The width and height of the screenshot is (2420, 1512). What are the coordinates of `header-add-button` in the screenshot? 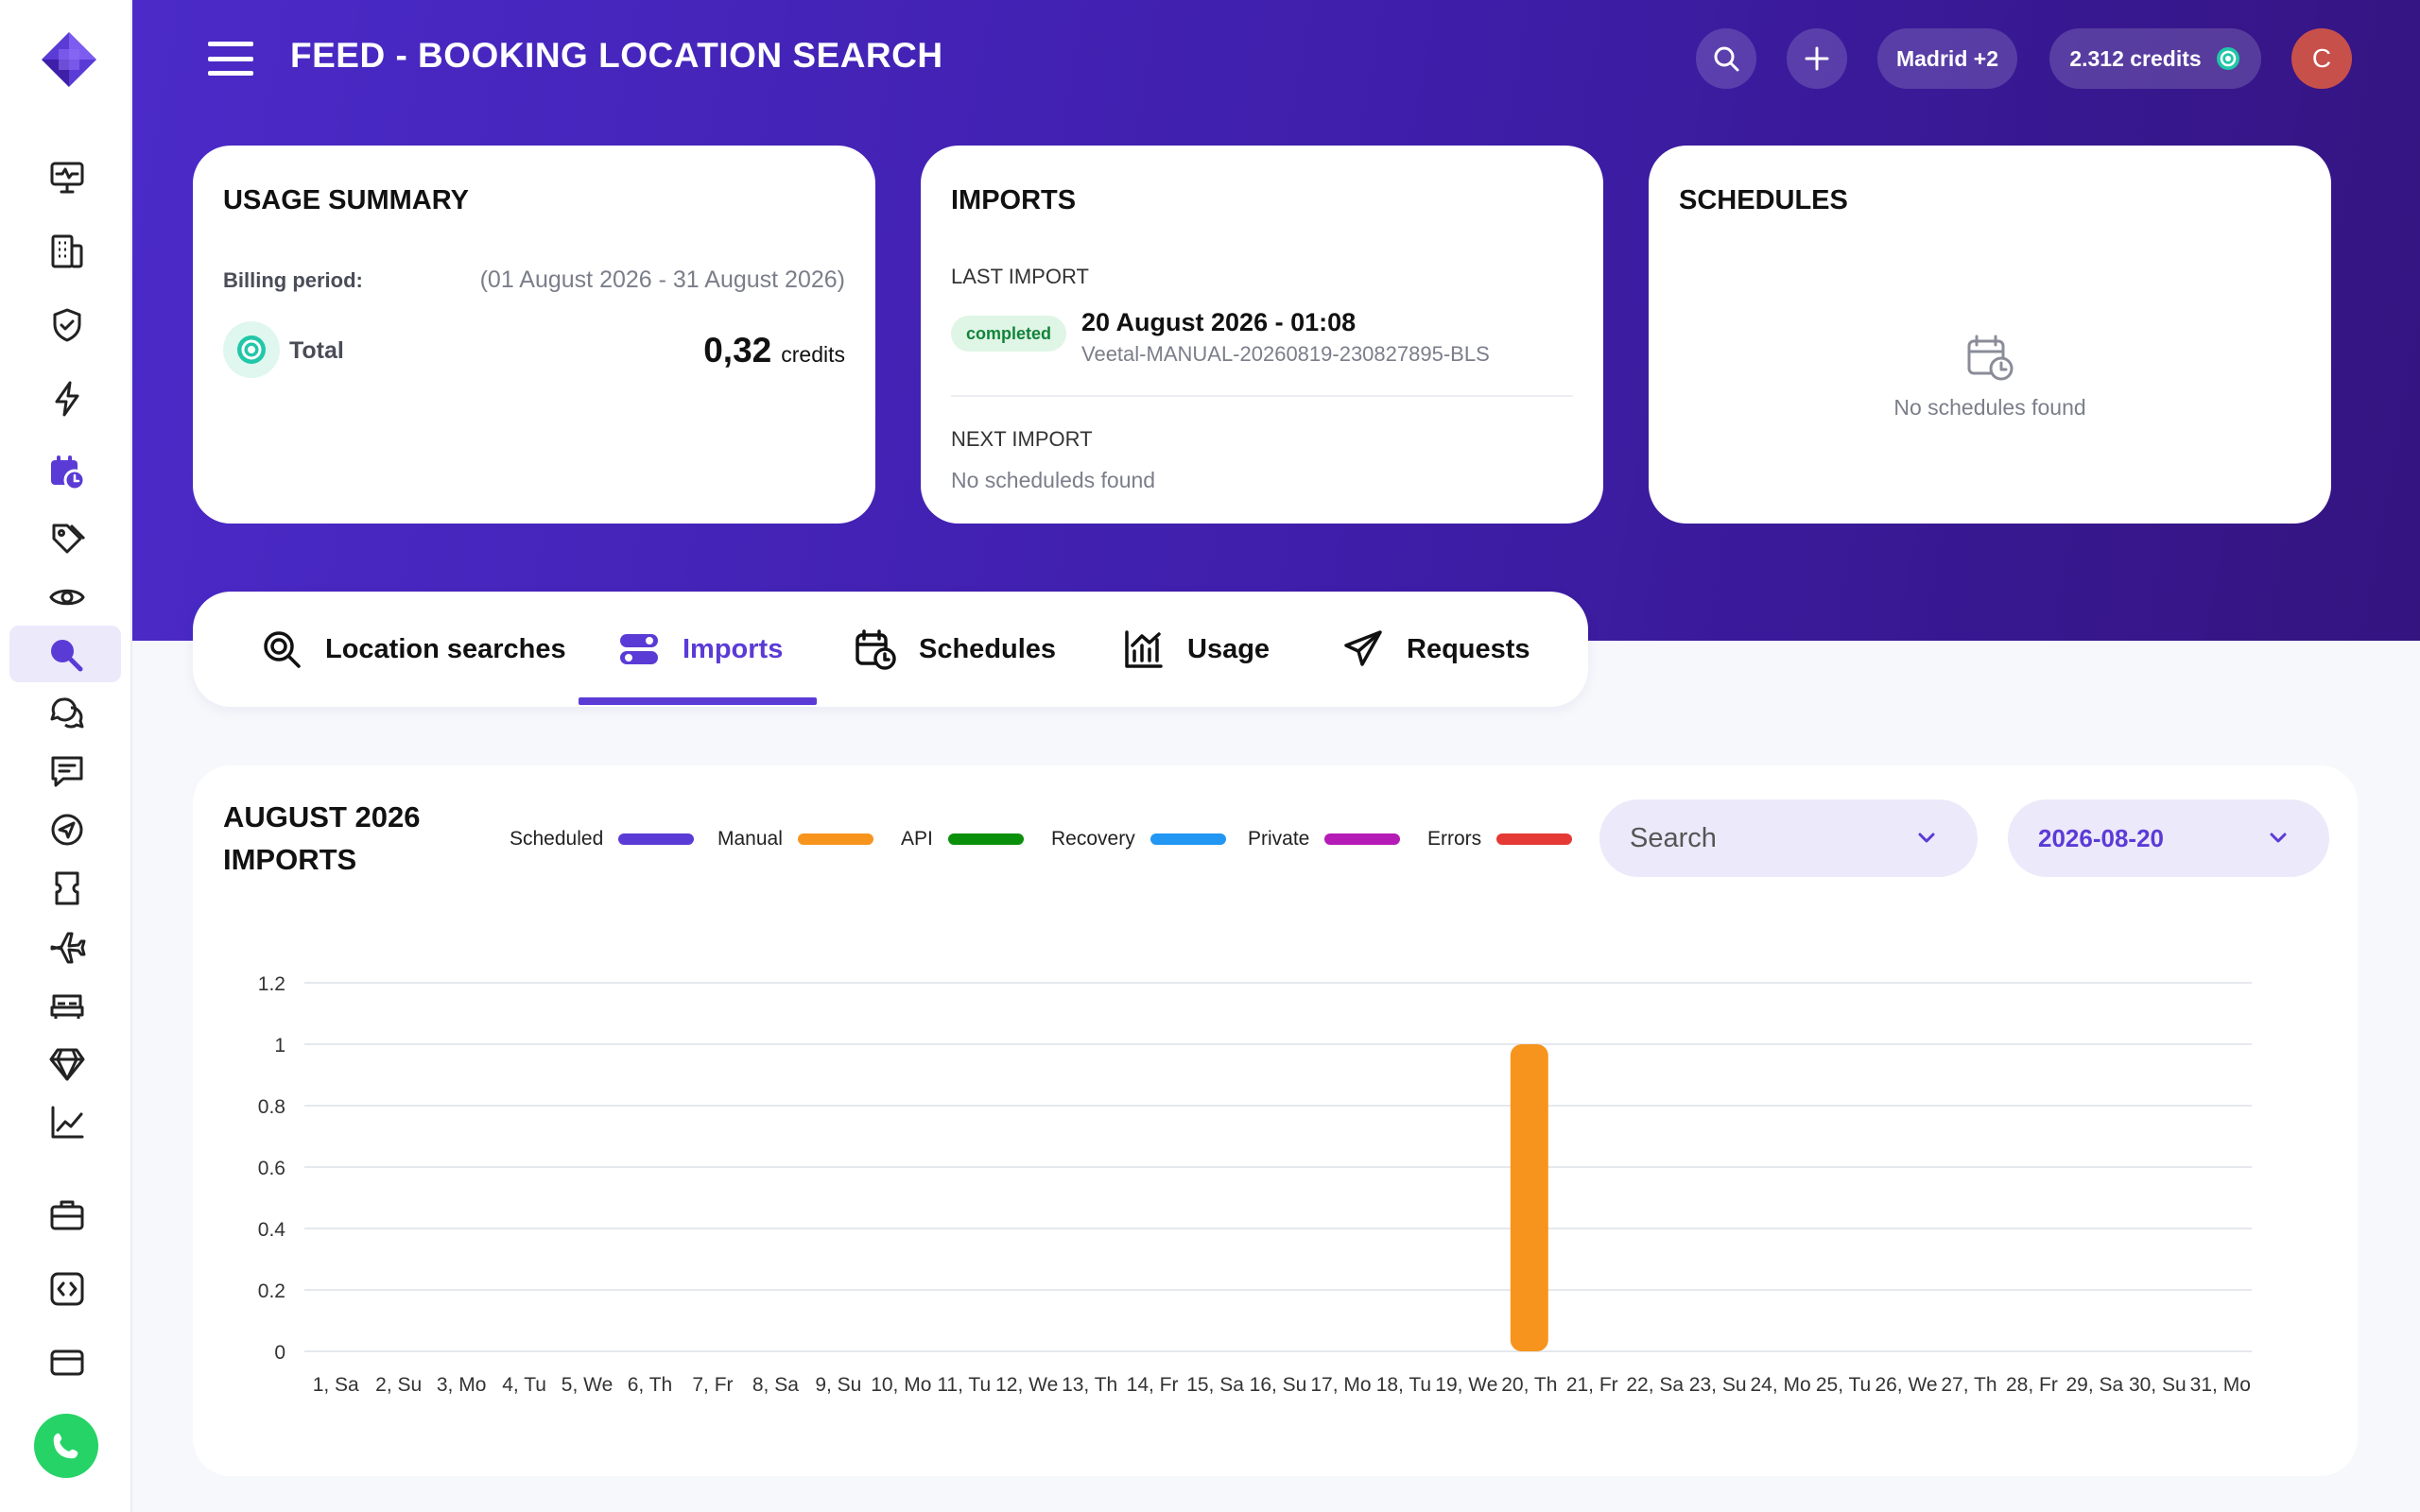 It's located at (1817, 58).